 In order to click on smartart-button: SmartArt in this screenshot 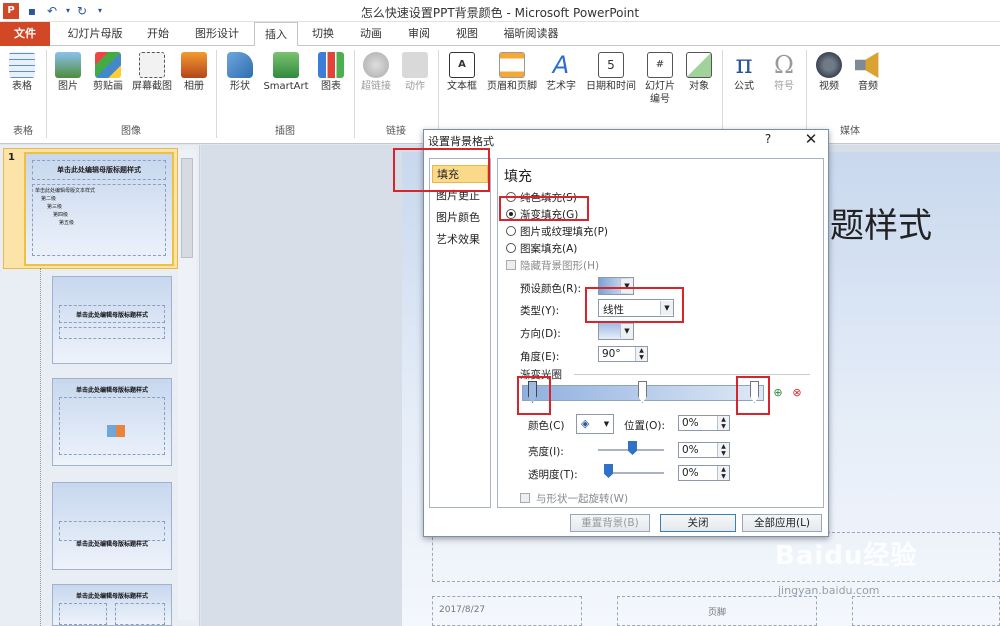, I will do `click(286, 72)`.